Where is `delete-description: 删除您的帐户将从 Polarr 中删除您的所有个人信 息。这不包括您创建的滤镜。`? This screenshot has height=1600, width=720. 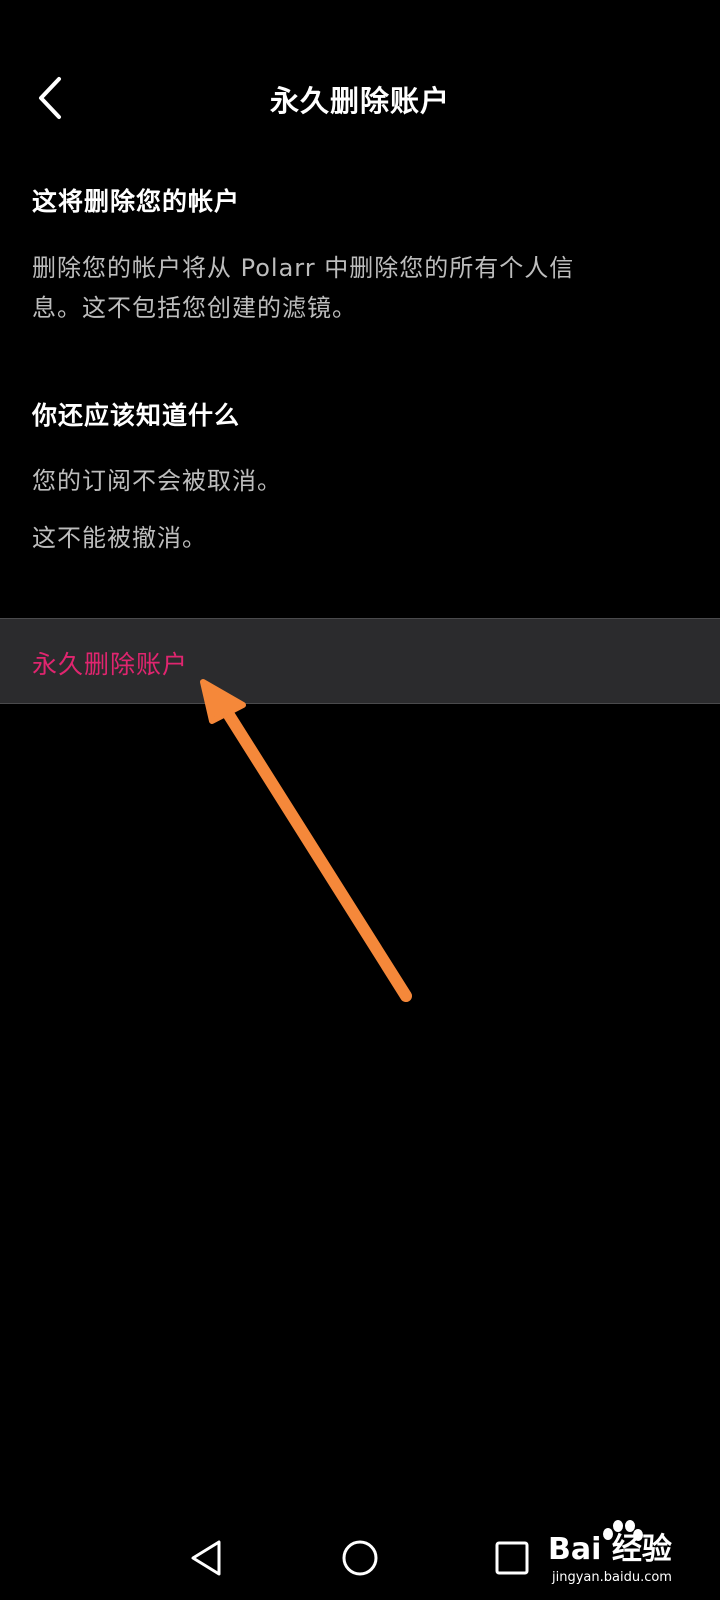 delete-description: 删除您的帐户将从 Polarr 中删除您的所有个人信 息。这不包括您创建的滤镜。 is located at coordinates (360, 288).